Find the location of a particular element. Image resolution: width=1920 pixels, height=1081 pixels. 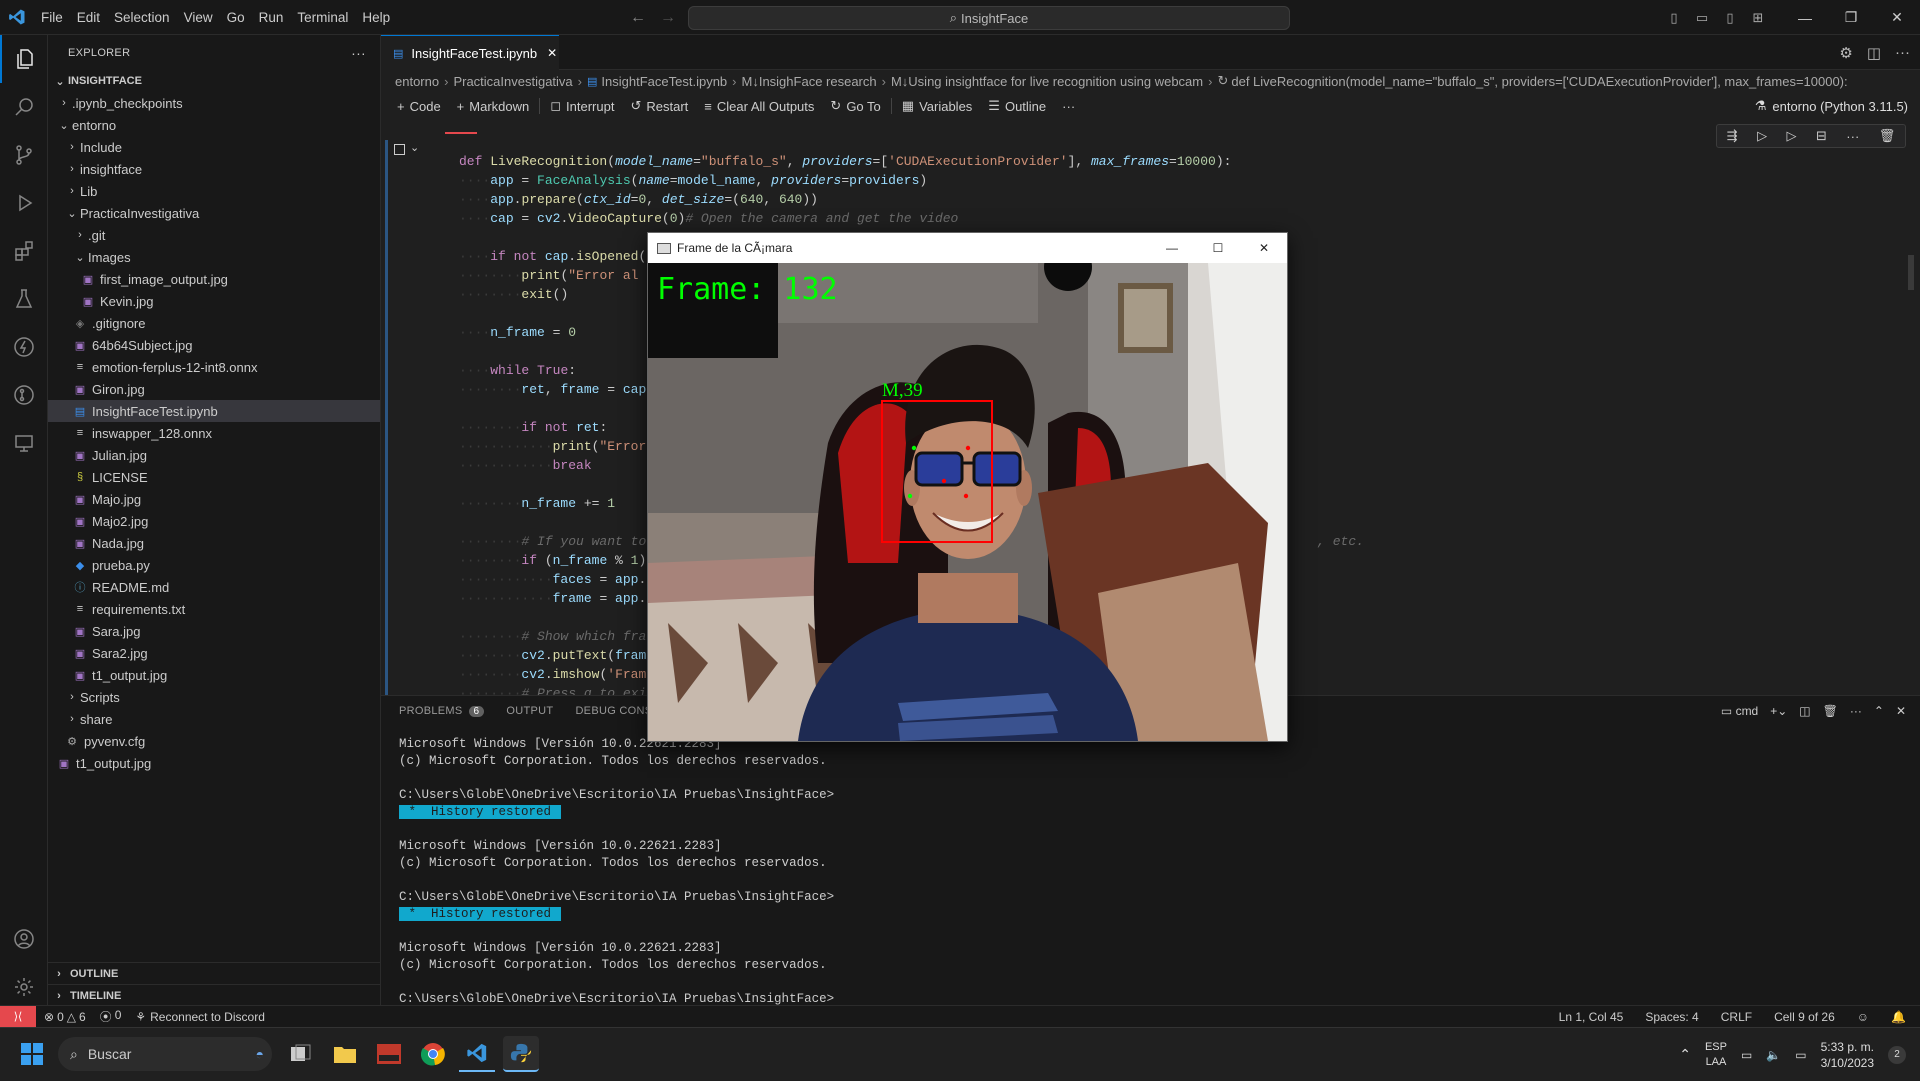

tree-file: ▣ Giron.jpg is located at coordinates (214, 389).